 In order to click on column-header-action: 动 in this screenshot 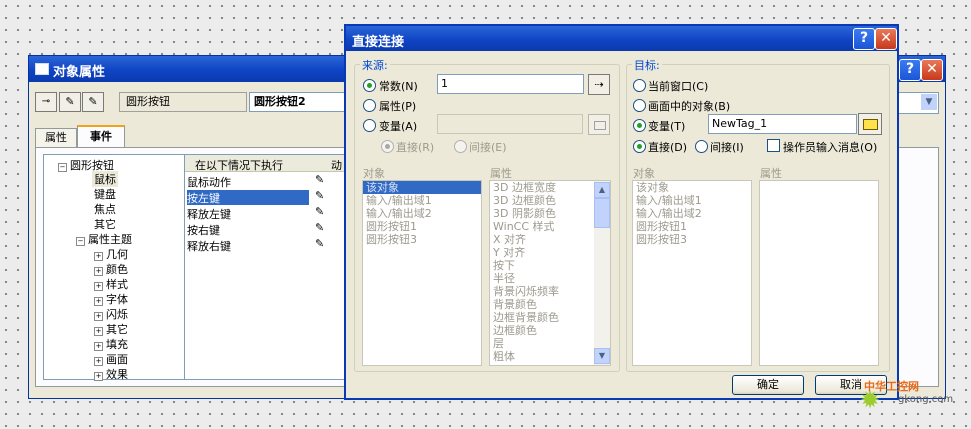, I will do `click(336, 165)`.